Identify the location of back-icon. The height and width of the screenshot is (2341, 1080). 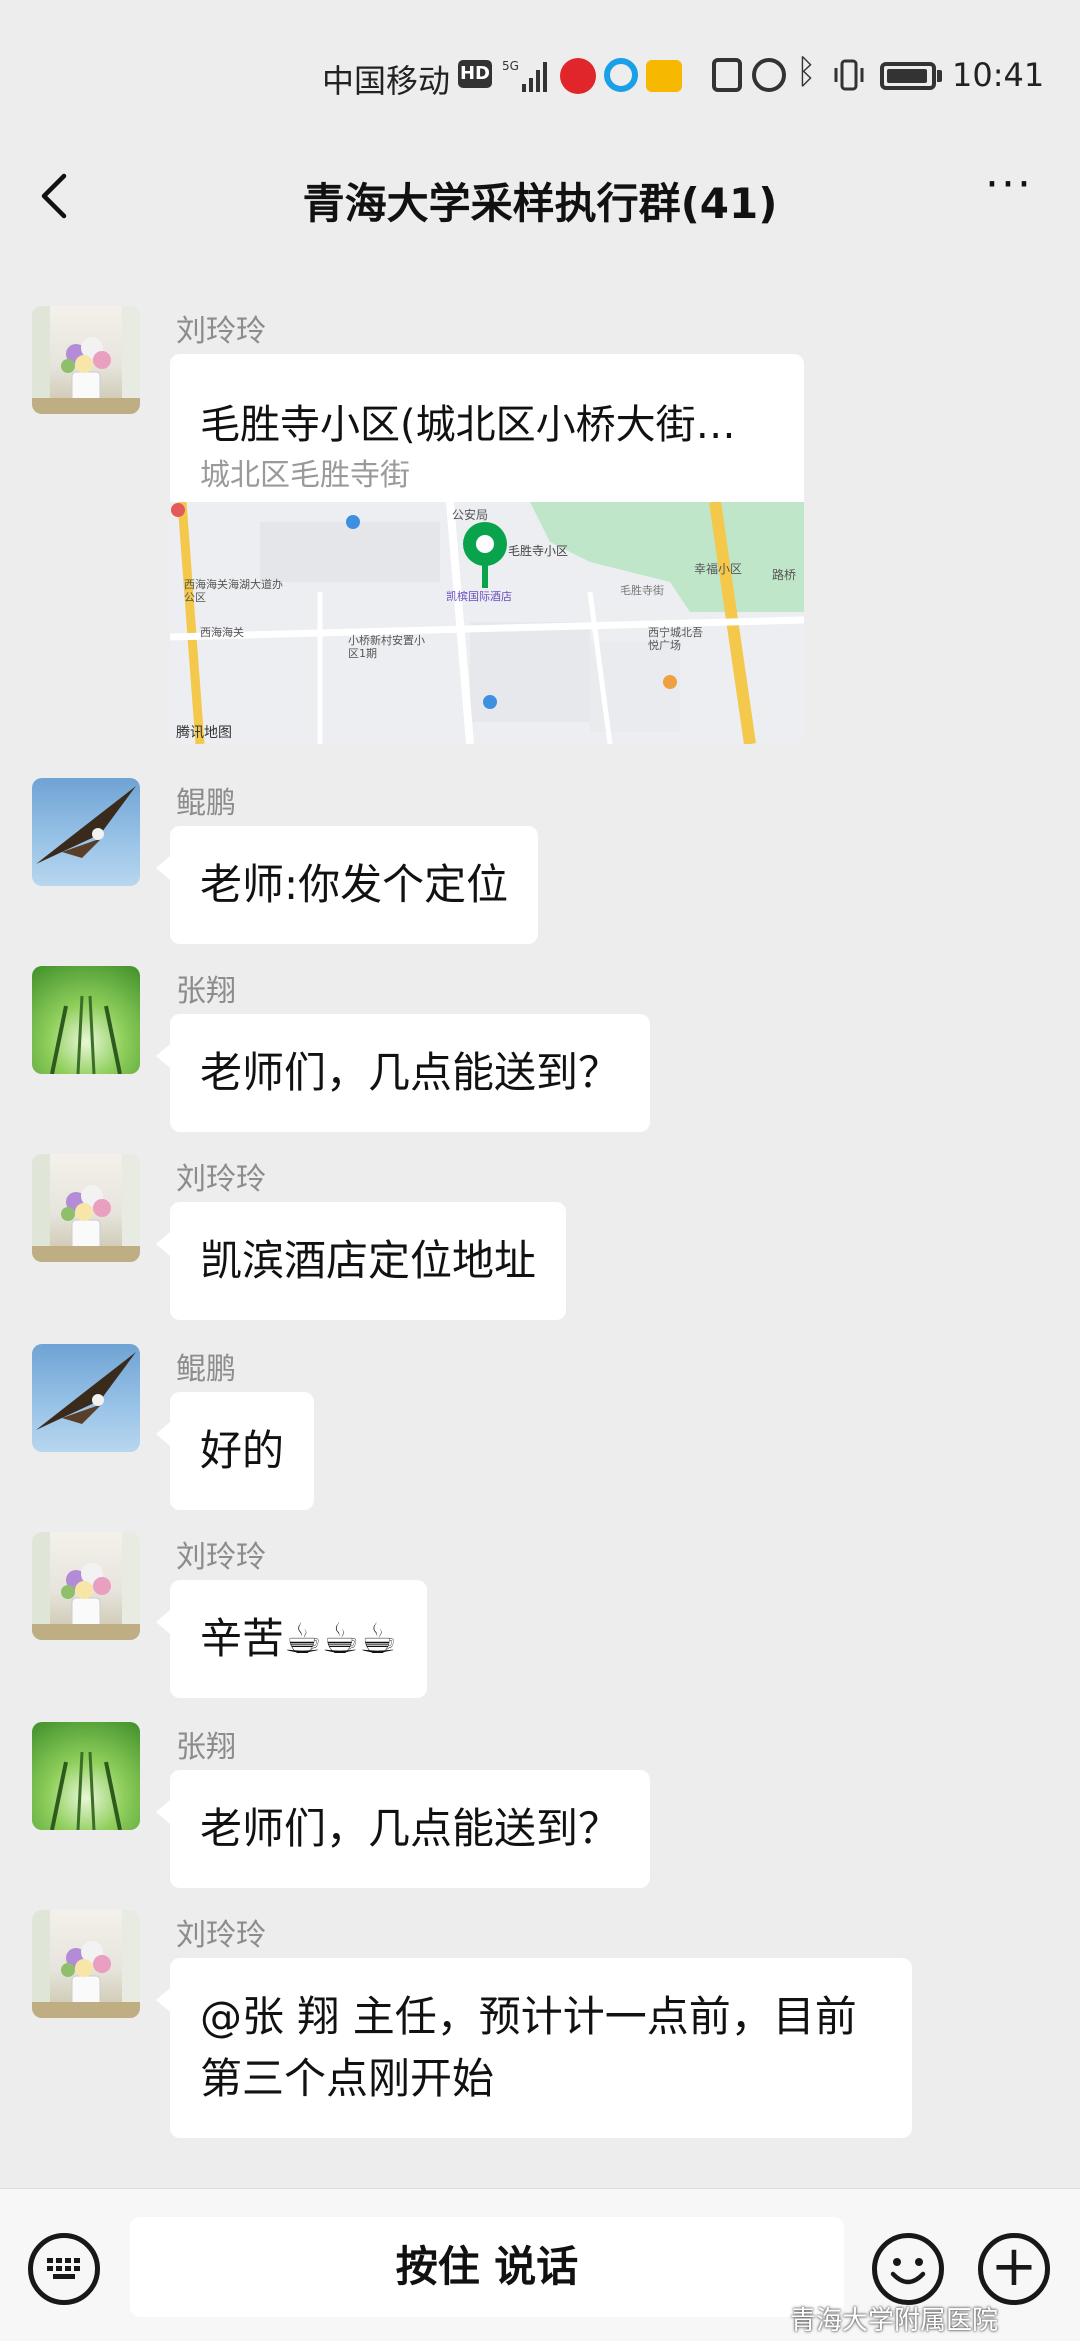
(58, 196).